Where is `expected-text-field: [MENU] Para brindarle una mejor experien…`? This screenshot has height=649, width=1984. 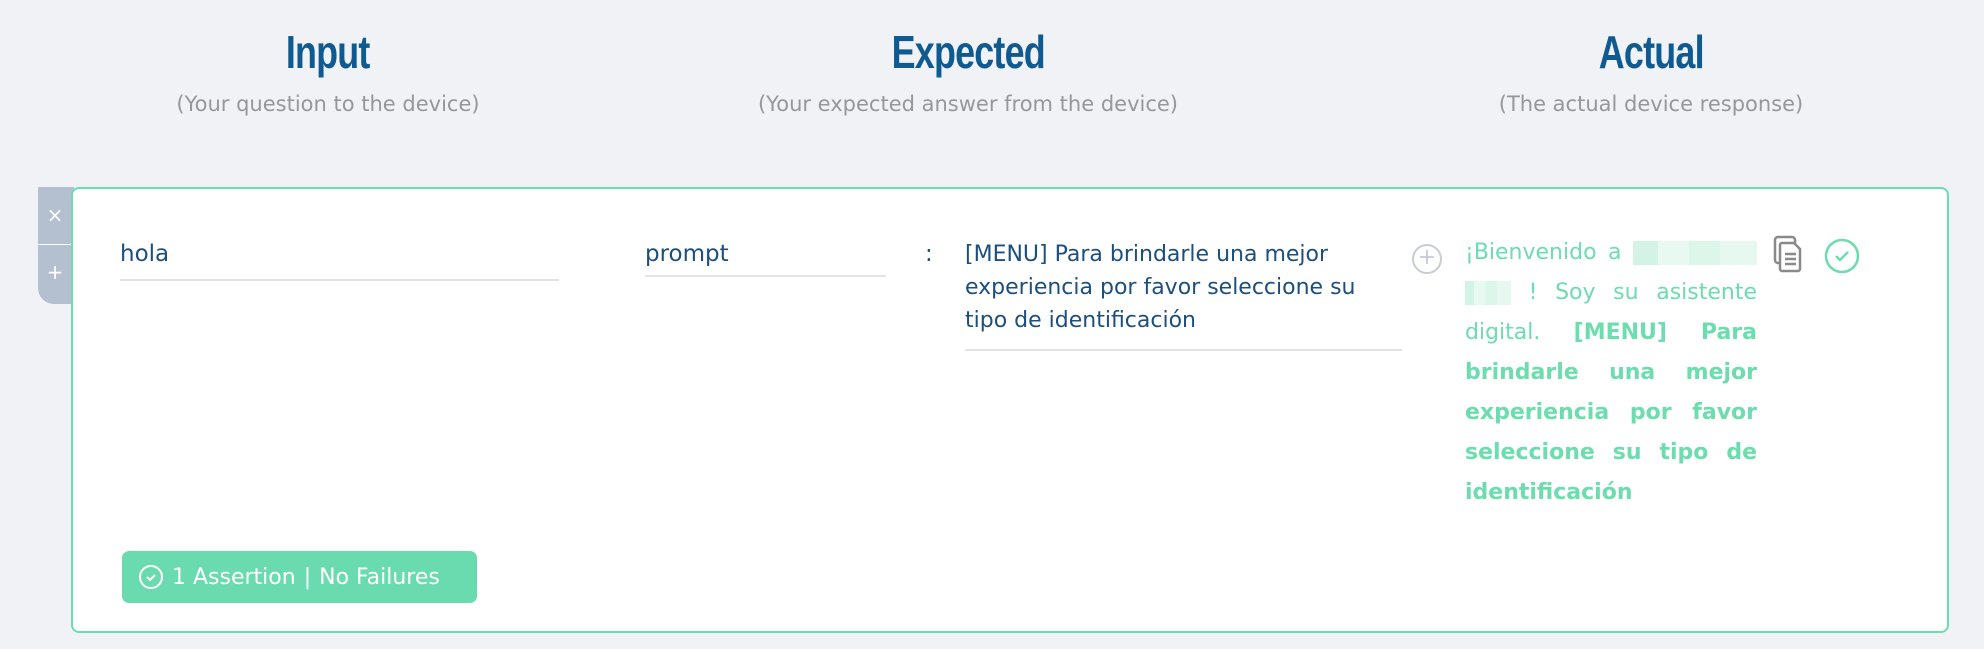
expected-text-field: [MENU] Para brindarle una mejor experien… is located at coordinates (1183, 294).